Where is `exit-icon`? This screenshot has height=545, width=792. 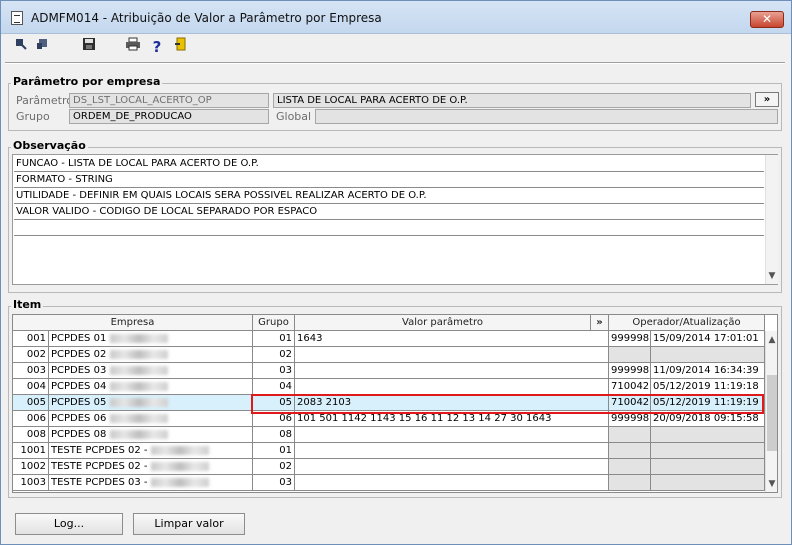
exit-icon is located at coordinates (181, 47).